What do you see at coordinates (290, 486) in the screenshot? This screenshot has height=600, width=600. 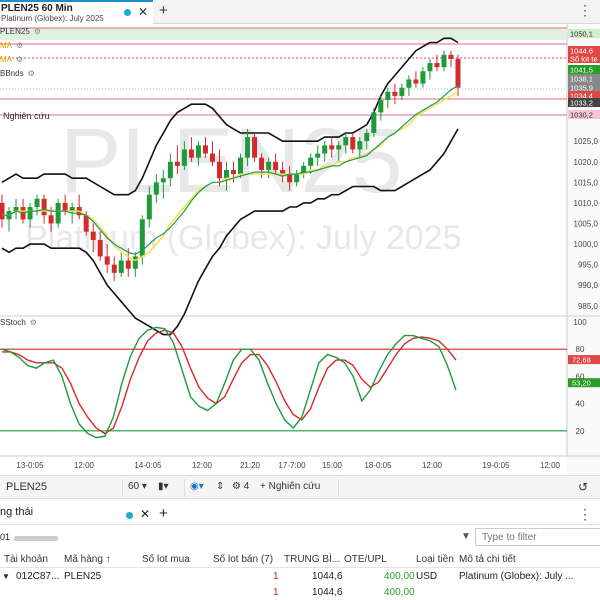 I see `research-button: + Nghiên cứu` at bounding box center [290, 486].